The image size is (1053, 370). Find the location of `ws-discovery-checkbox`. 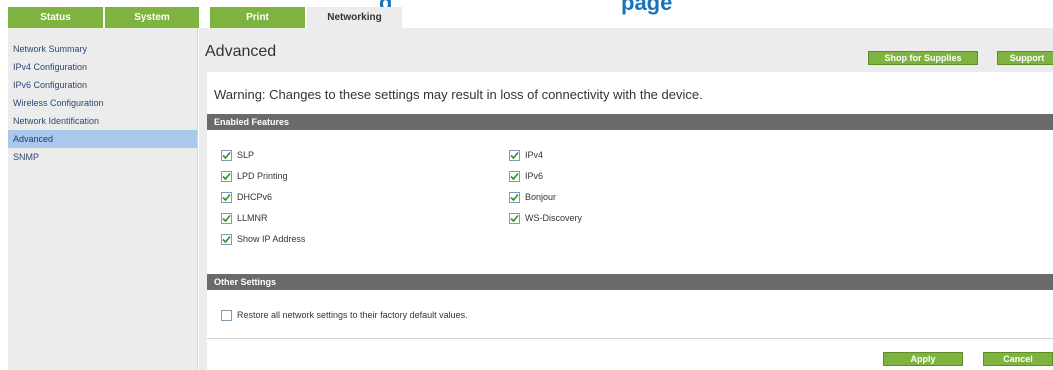

ws-discovery-checkbox is located at coordinates (514, 218).